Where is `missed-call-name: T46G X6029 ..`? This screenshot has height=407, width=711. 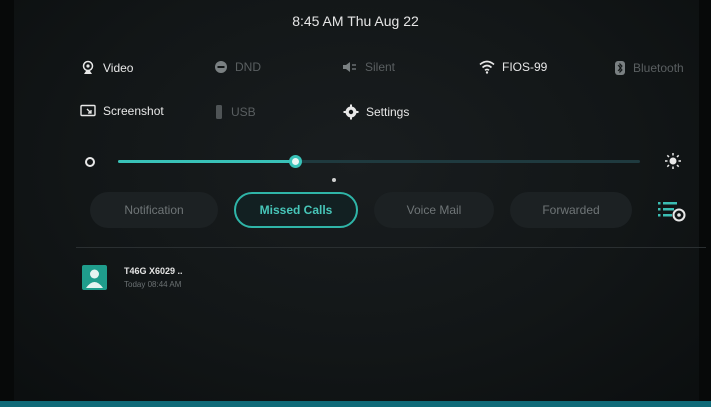 missed-call-name: T46G X6029 .. is located at coordinates (153, 271).